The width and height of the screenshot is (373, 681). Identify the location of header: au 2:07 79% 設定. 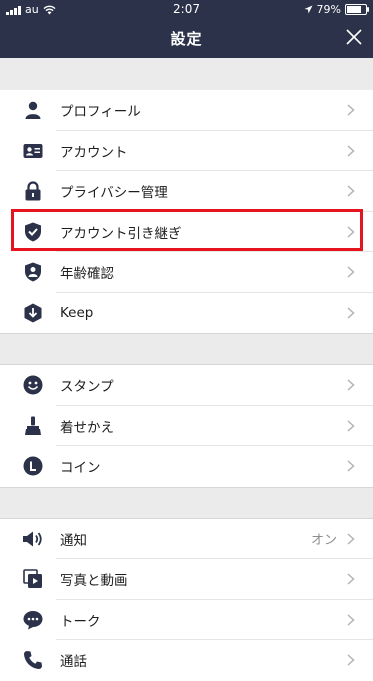
(186, 29).